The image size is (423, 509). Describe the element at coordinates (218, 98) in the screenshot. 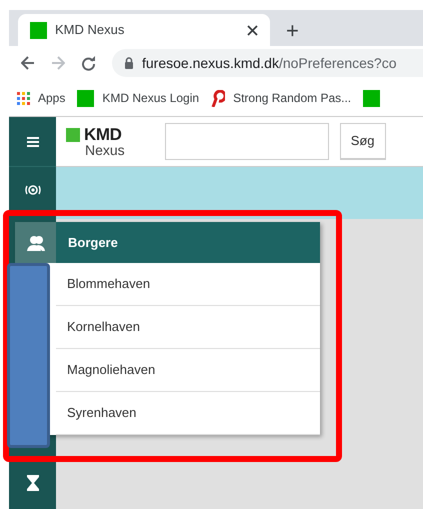

I see `key-logo-icon` at that location.